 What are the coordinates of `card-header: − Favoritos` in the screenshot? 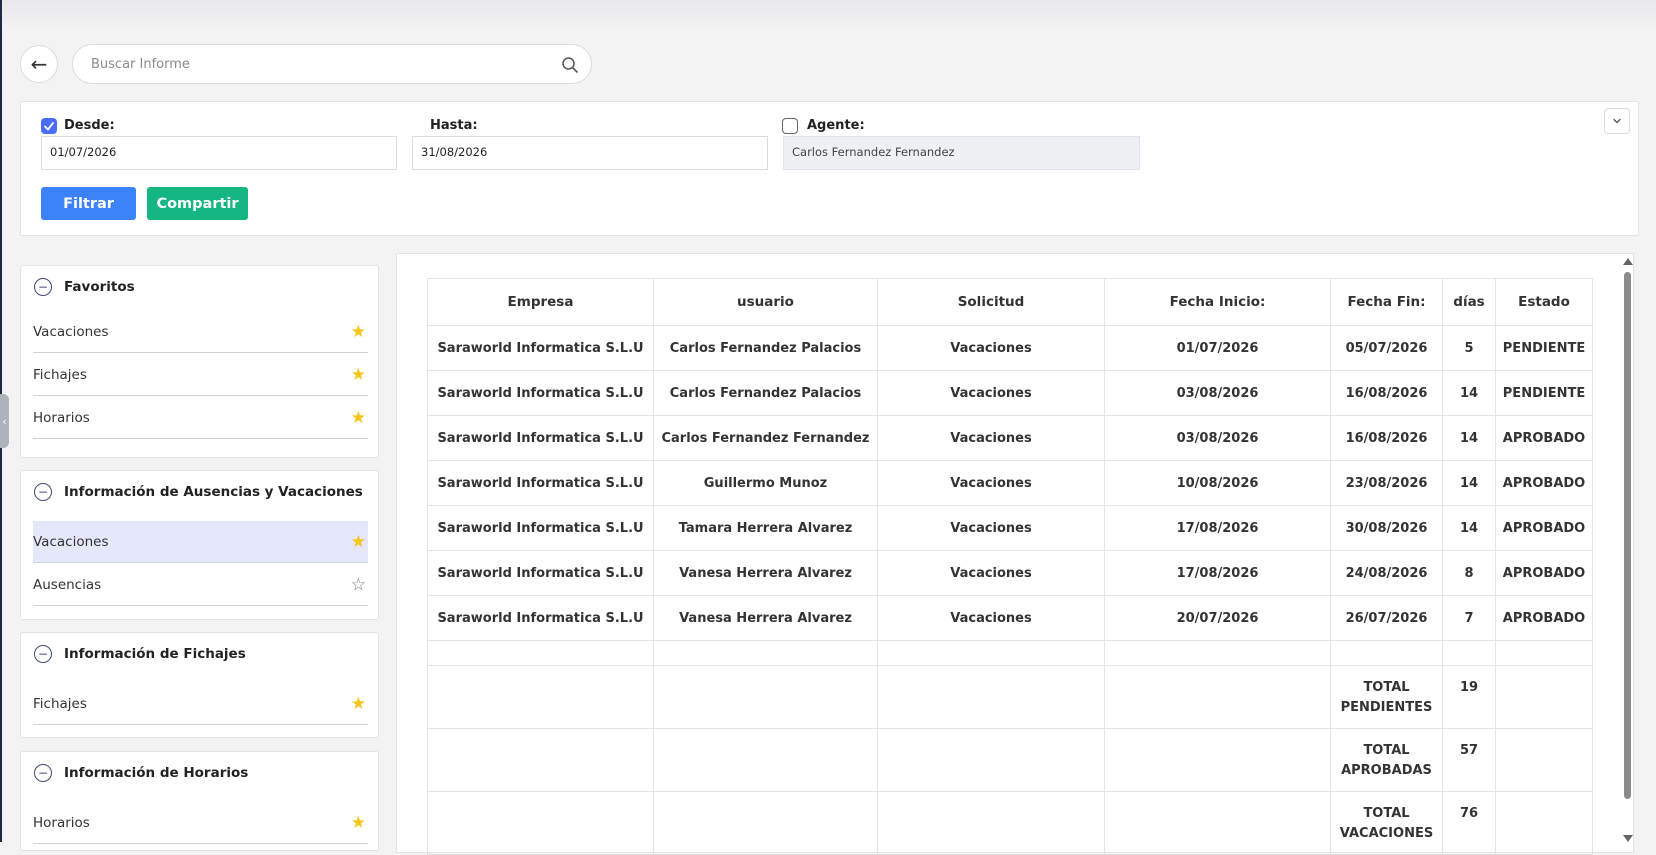 It's located at (84, 287).